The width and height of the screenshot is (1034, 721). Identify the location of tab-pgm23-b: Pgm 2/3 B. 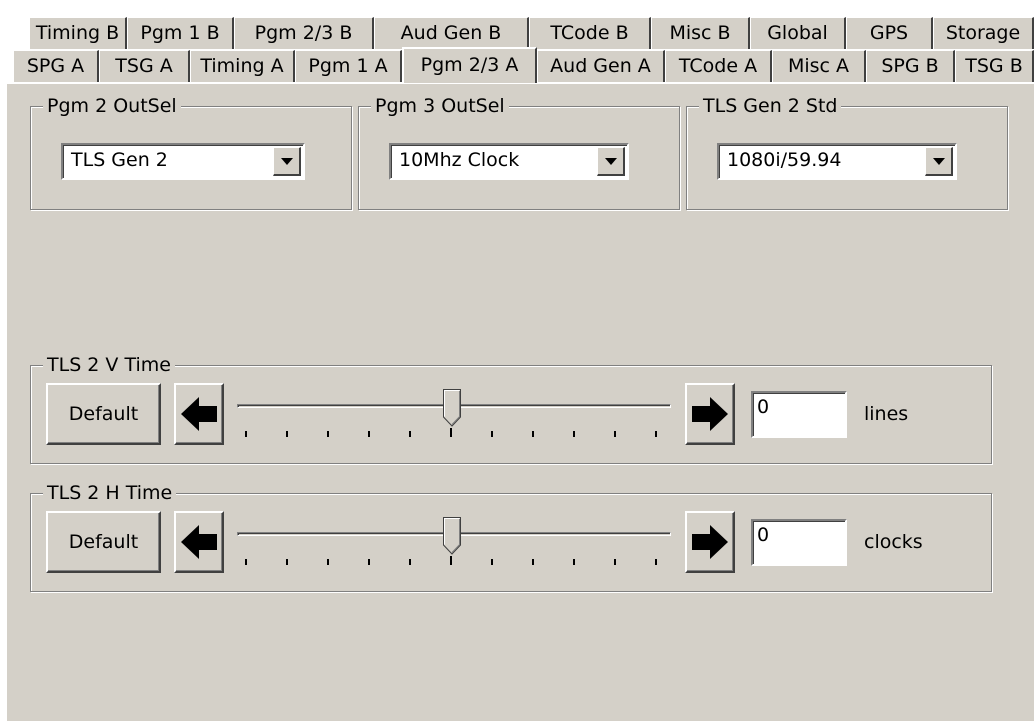
(304, 33).